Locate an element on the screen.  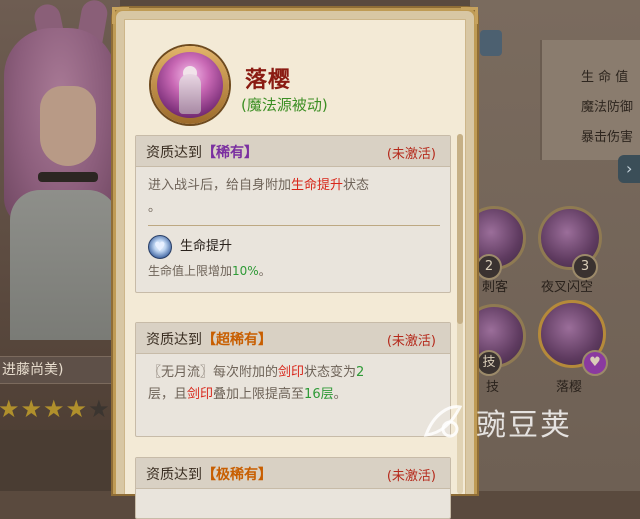
desc-text: 进入战斗后，给自身附加 is located at coordinates (220, 185).